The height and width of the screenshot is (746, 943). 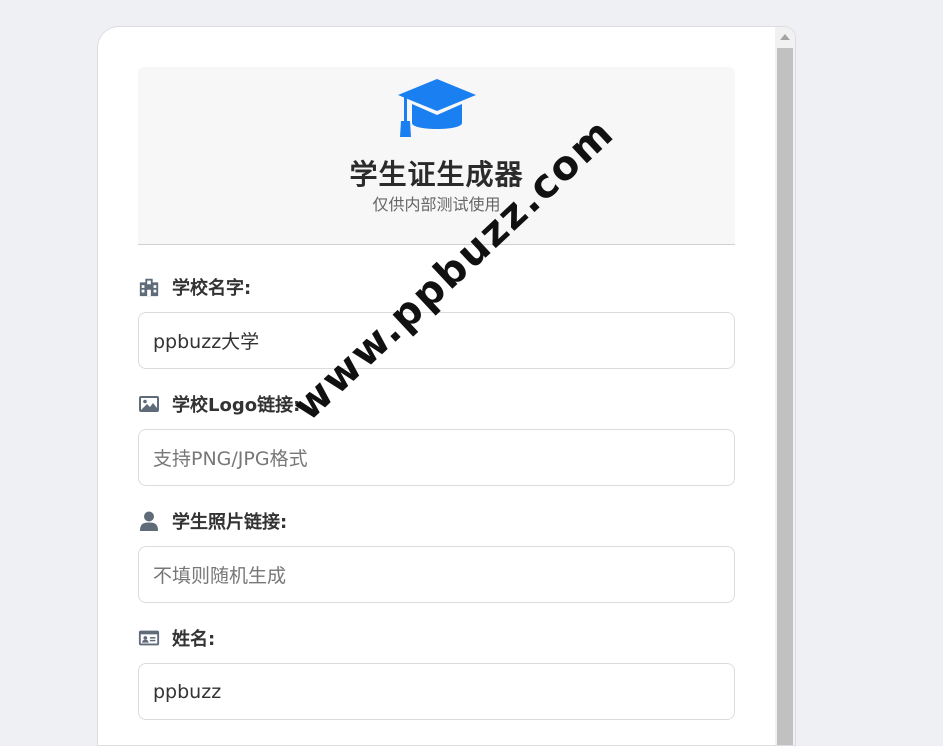 What do you see at coordinates (436, 638) in the screenshot?
I see `student-name-label: 姓名:` at bounding box center [436, 638].